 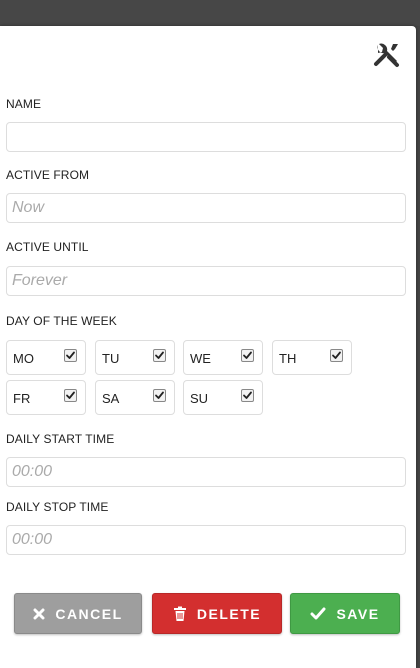 I want to click on day-checkbox-su: SU, so click(x=223, y=397).